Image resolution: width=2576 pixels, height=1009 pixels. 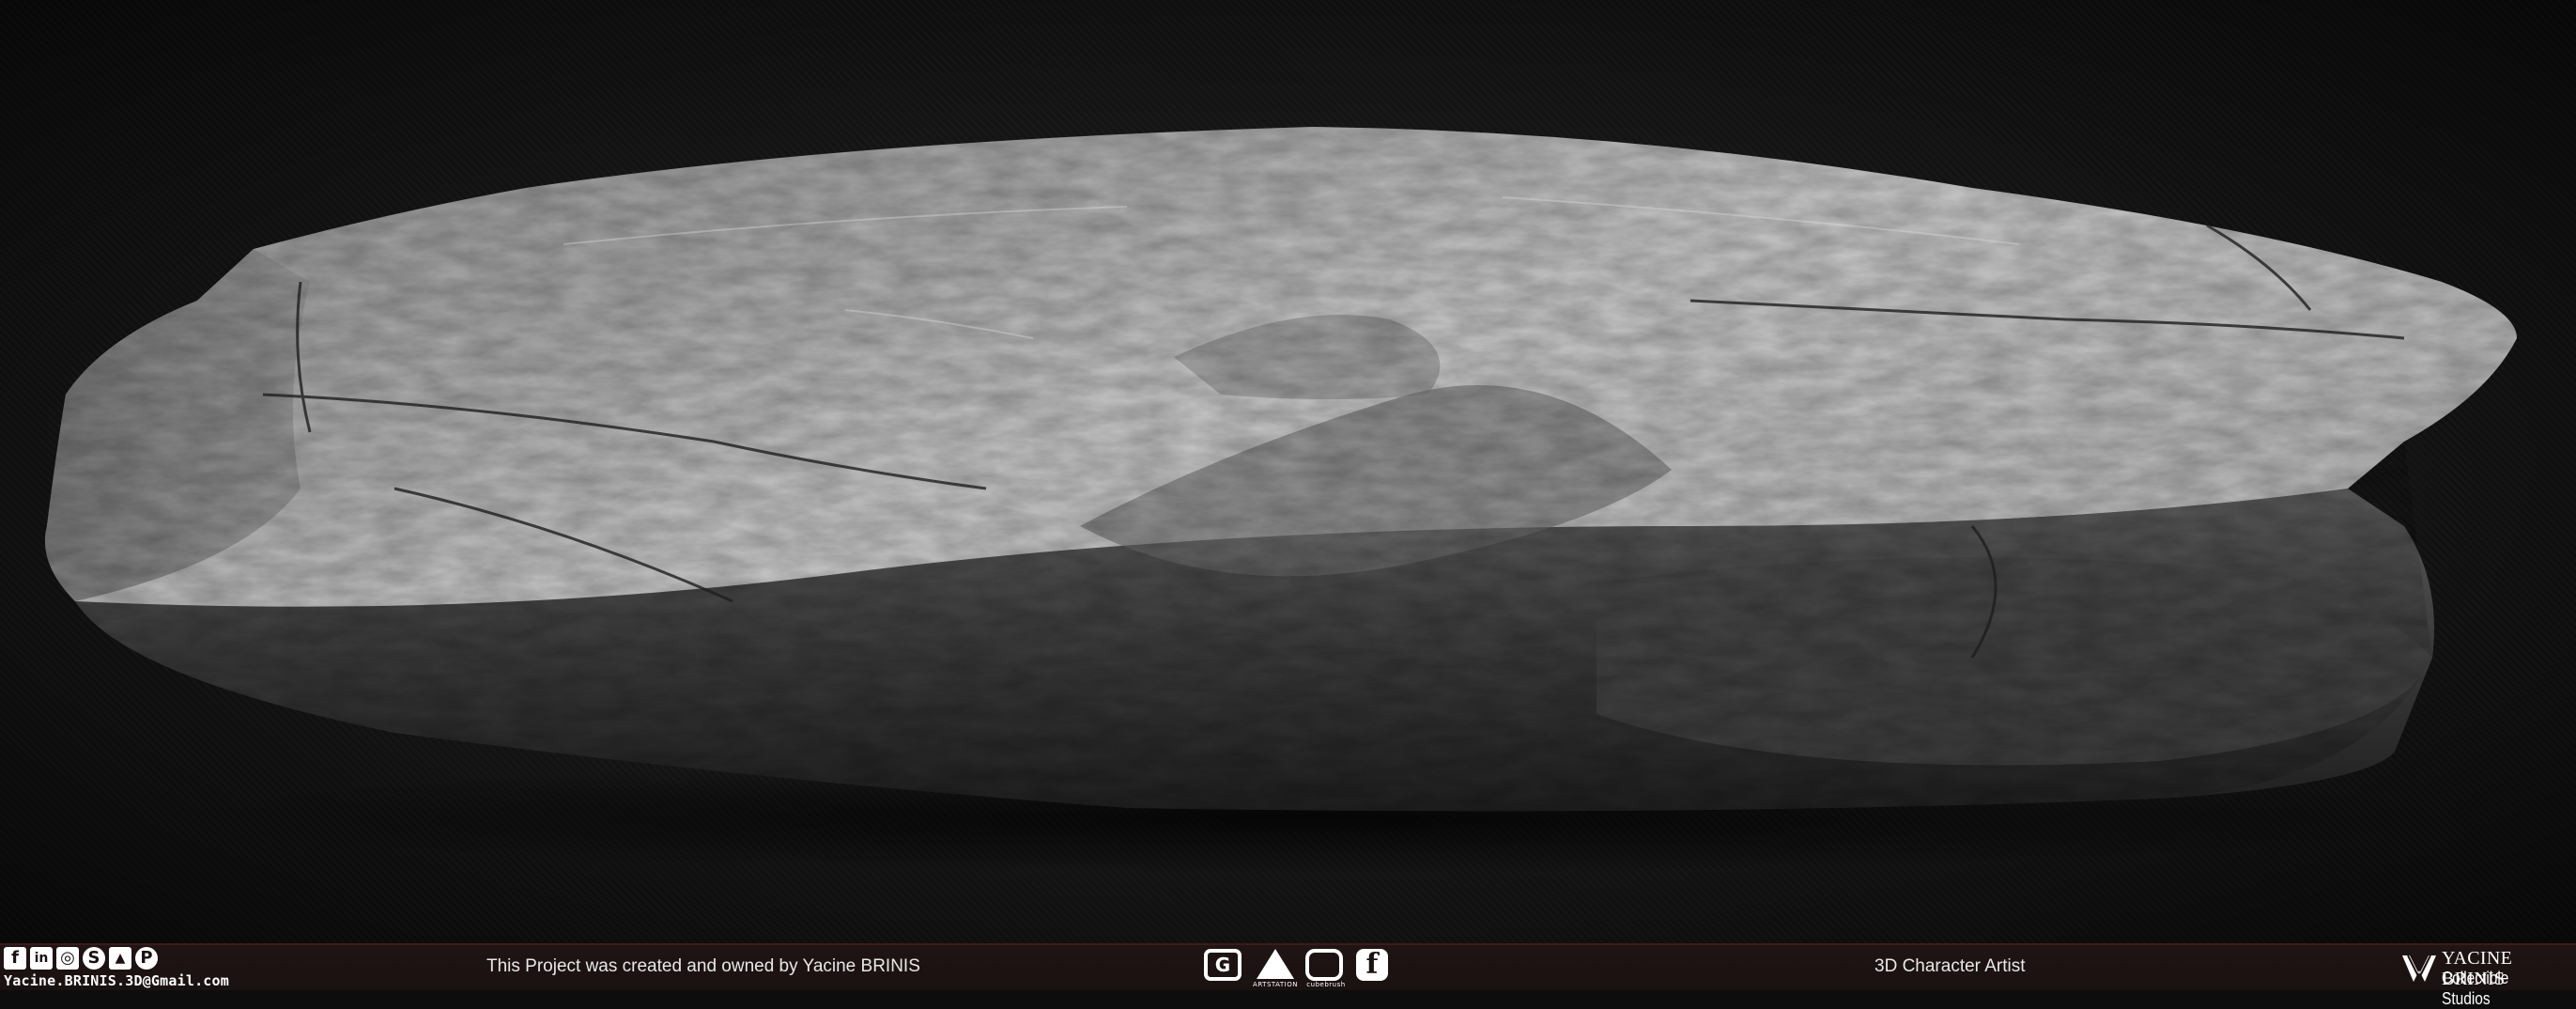 What do you see at coordinates (15, 958) in the screenshot?
I see `facebook-icon: f` at bounding box center [15, 958].